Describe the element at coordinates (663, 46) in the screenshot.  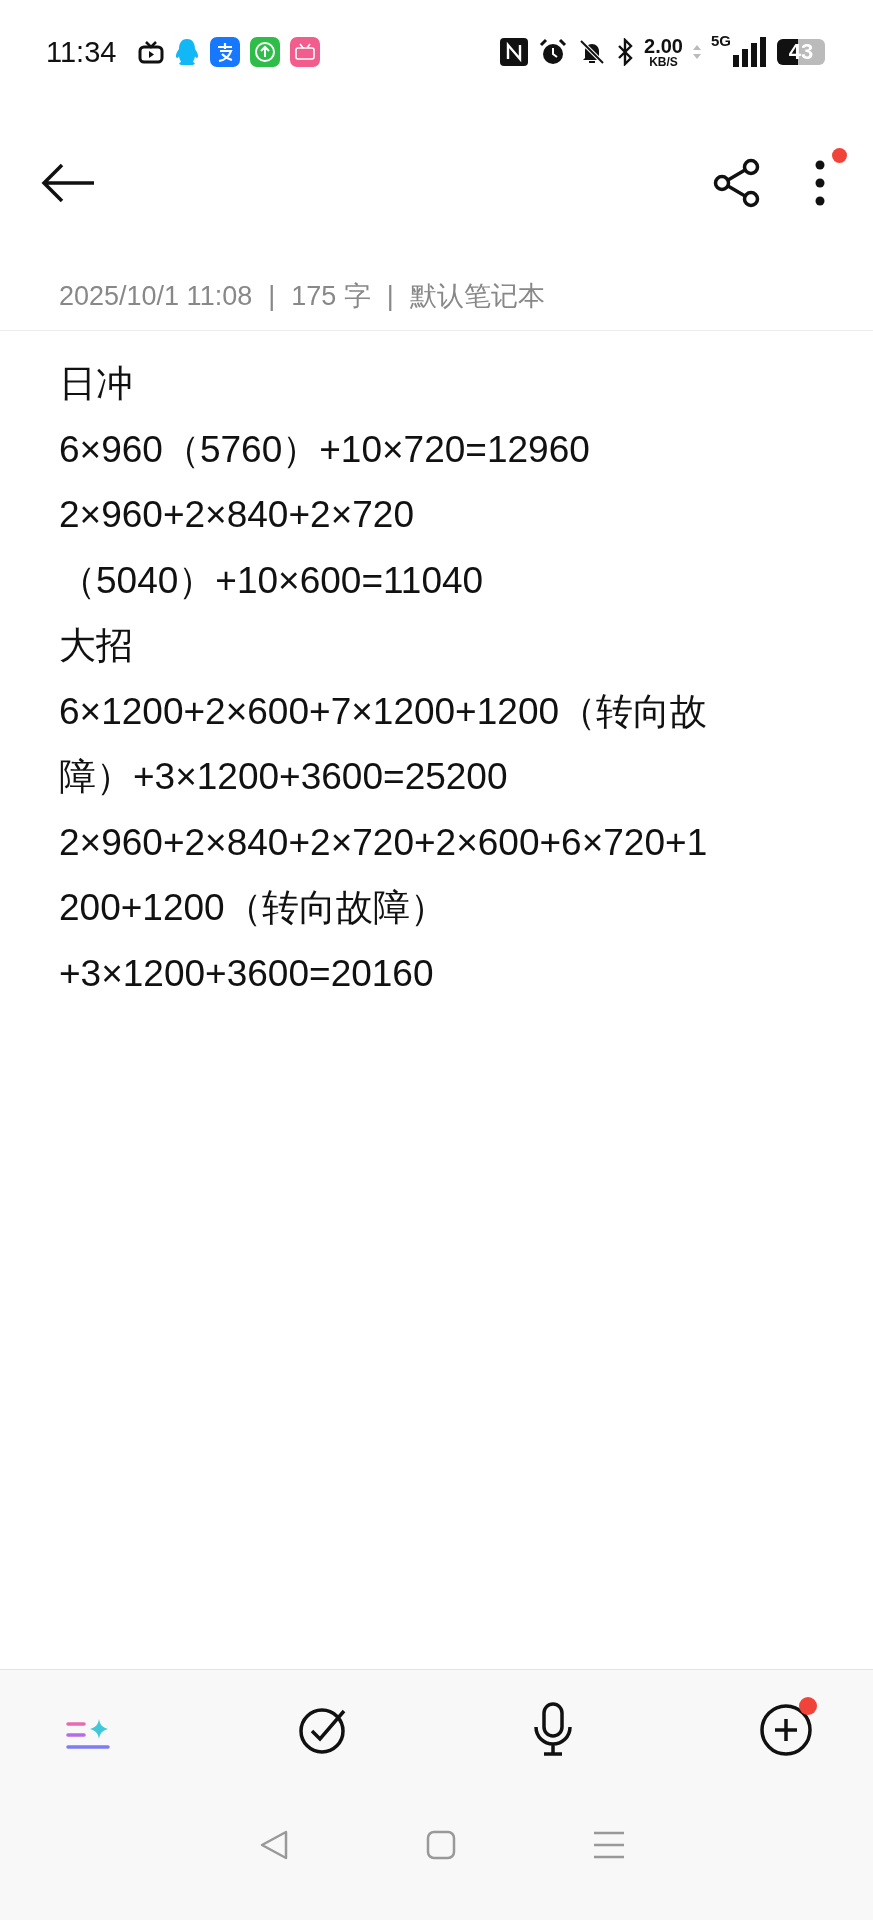
I see `speed-value: 2.00` at that location.